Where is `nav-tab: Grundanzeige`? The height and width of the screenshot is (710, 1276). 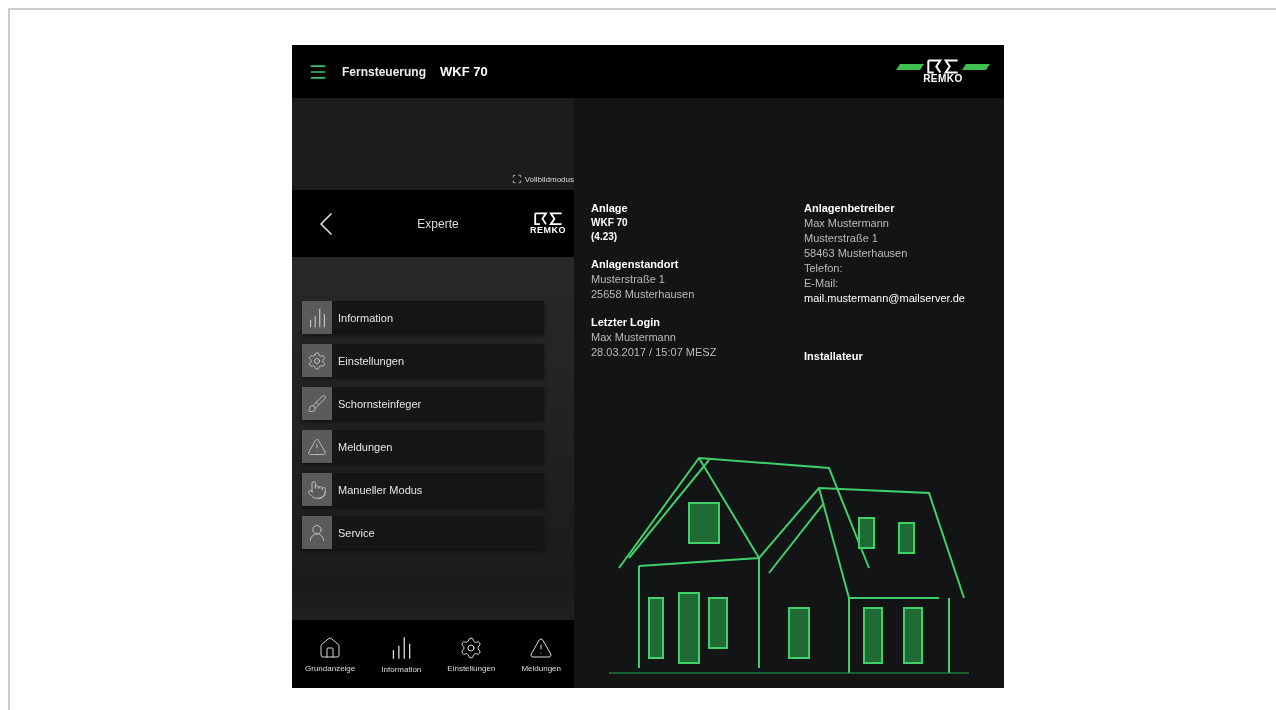 nav-tab: Grundanzeige is located at coordinates (330, 654).